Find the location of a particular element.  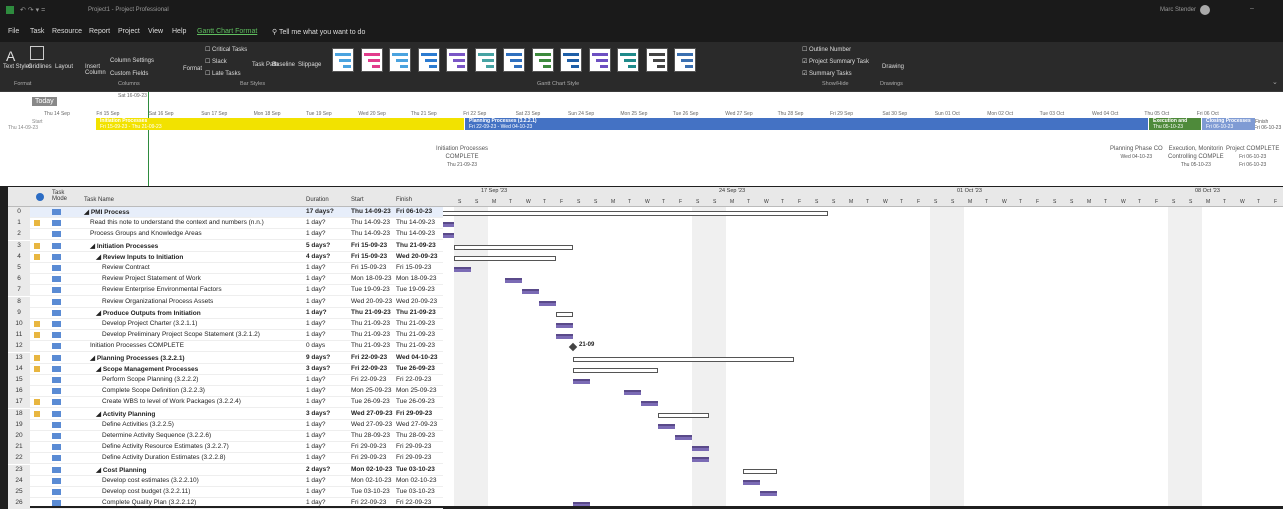

header-start: Start is located at coordinates (357, 200).